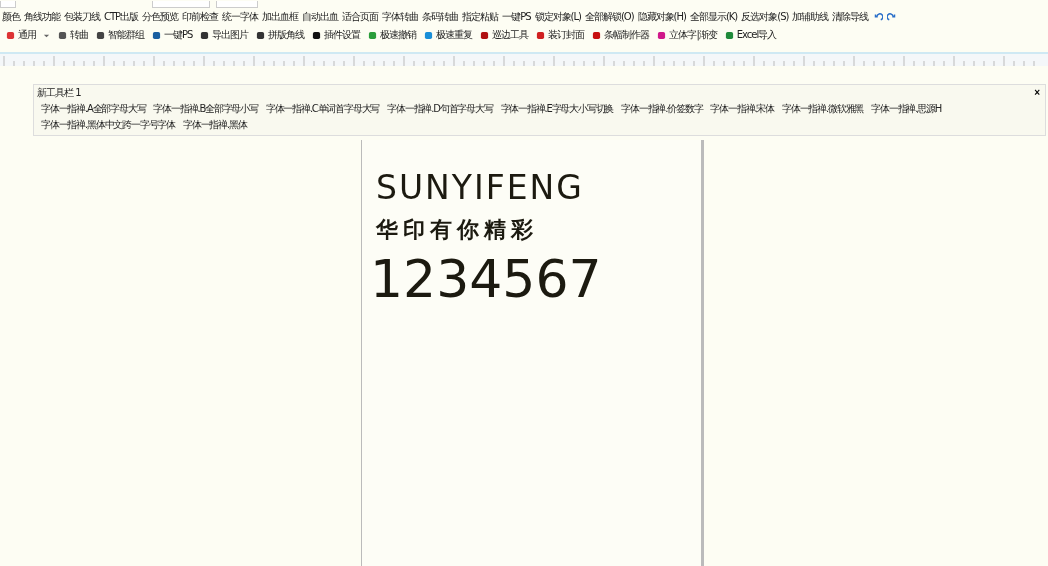 The width and height of the screenshot is (1048, 566). Describe the element at coordinates (160, 17) in the screenshot. I see `menu-item: 分色预览` at that location.